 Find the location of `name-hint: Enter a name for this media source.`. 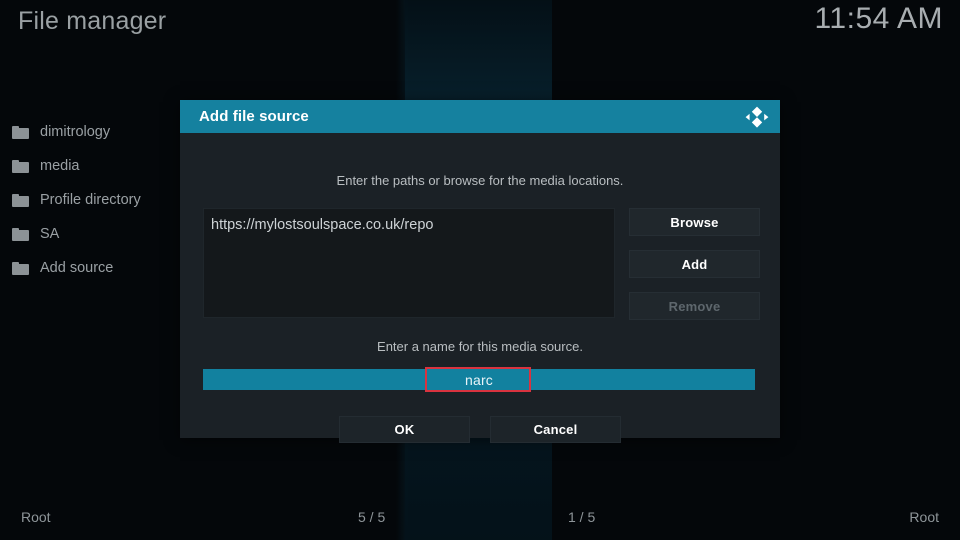

name-hint: Enter a name for this media source. is located at coordinates (480, 346).